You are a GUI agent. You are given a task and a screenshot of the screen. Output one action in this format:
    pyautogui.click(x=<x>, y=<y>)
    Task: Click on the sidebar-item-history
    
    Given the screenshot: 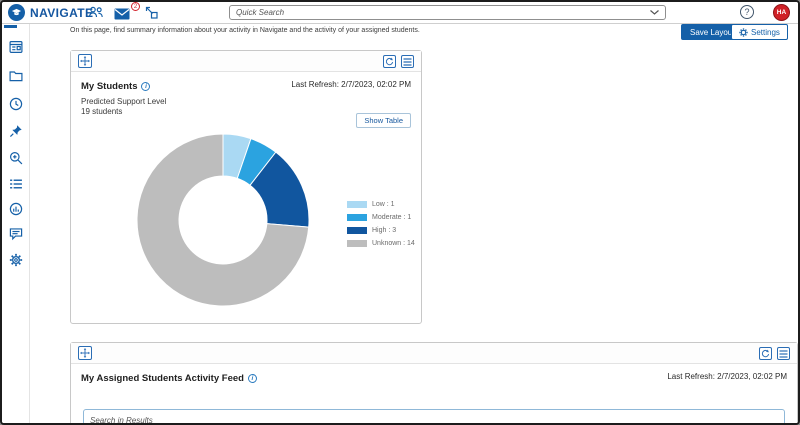 What is the action you would take?
    pyautogui.click(x=16, y=104)
    